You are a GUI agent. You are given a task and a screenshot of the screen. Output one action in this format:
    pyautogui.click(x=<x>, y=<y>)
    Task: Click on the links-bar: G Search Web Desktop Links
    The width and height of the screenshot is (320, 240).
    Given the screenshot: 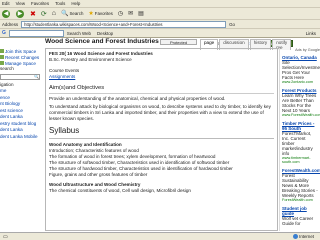 What is the action you would take?
    pyautogui.click(x=160, y=33)
    